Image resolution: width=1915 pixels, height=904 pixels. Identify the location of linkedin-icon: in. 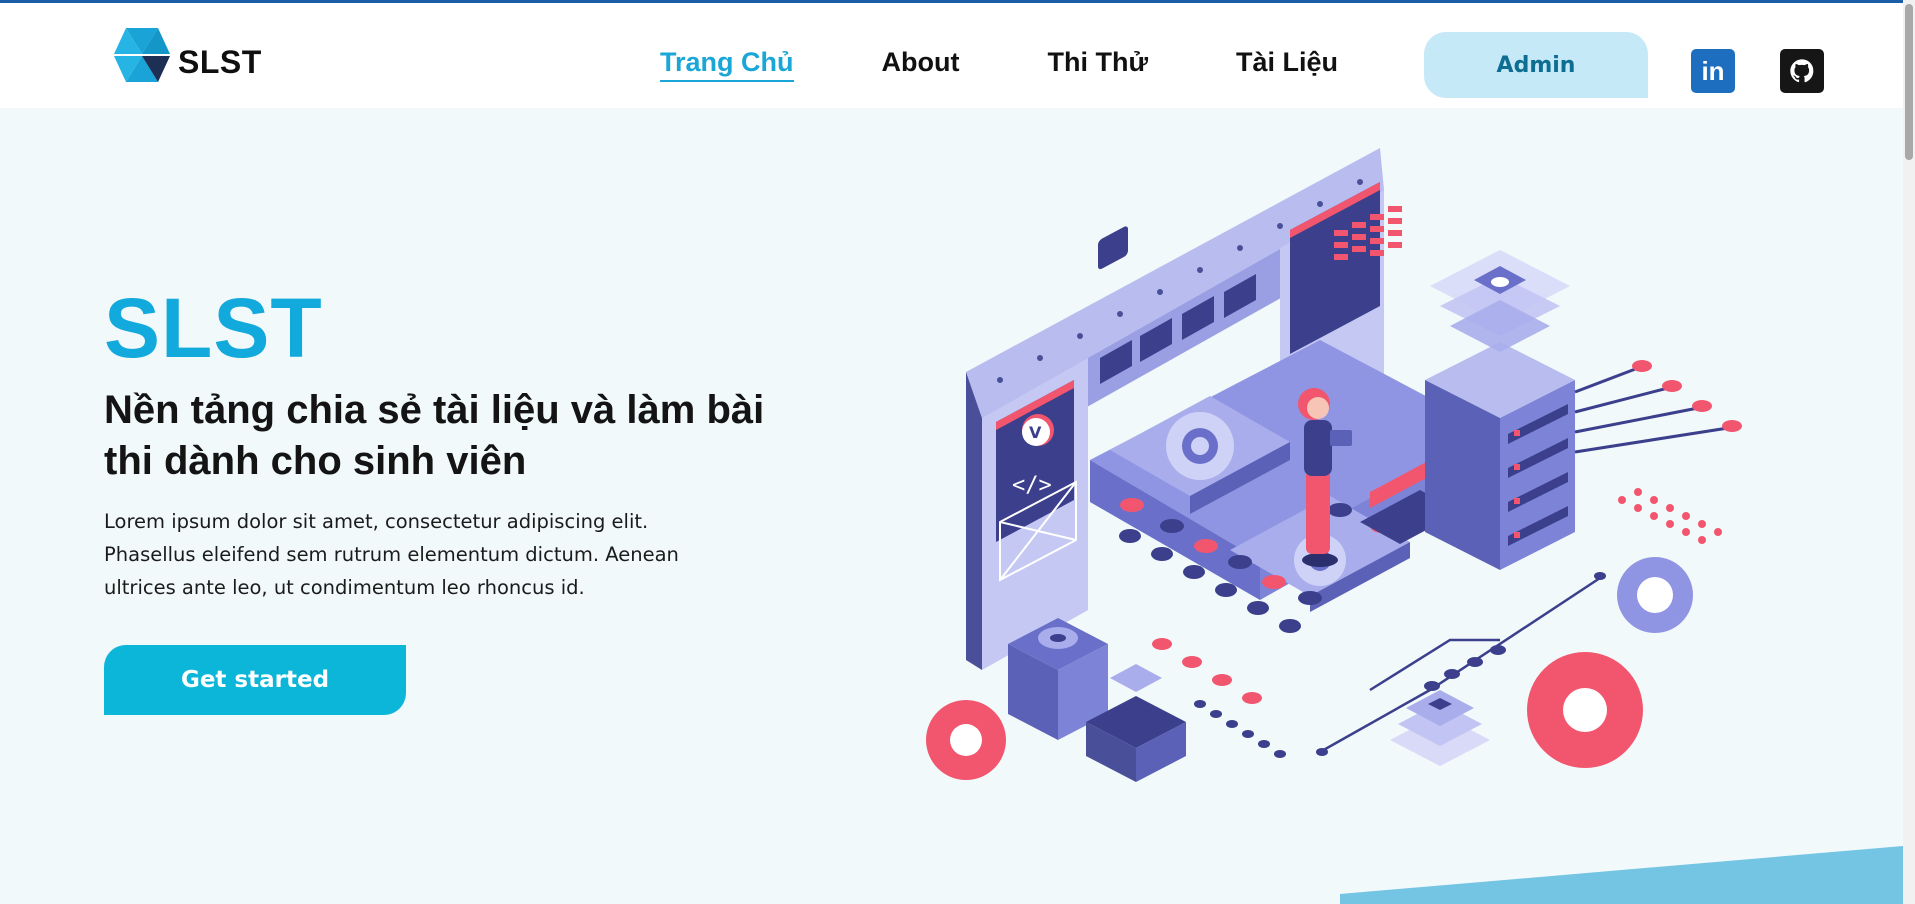
(1713, 71).